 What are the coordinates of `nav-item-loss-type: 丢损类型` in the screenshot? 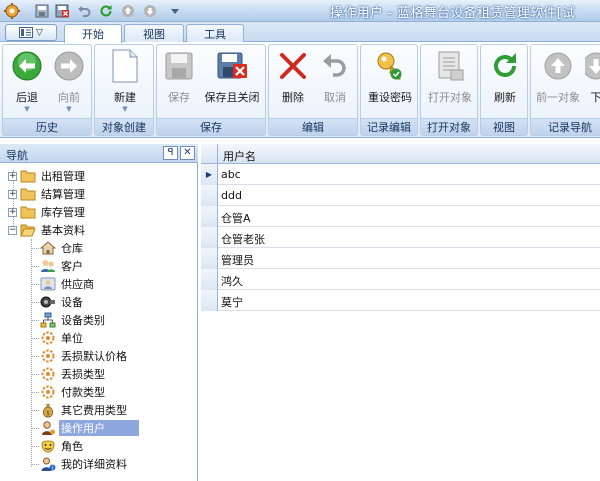 It's located at (73, 374).